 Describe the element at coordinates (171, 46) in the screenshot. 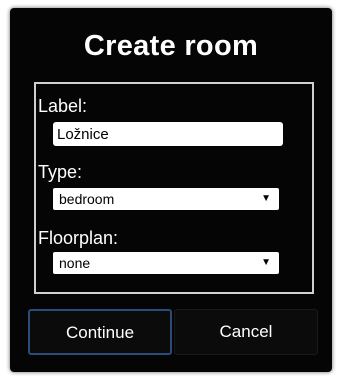

I see `dialog-title: Create room` at that location.